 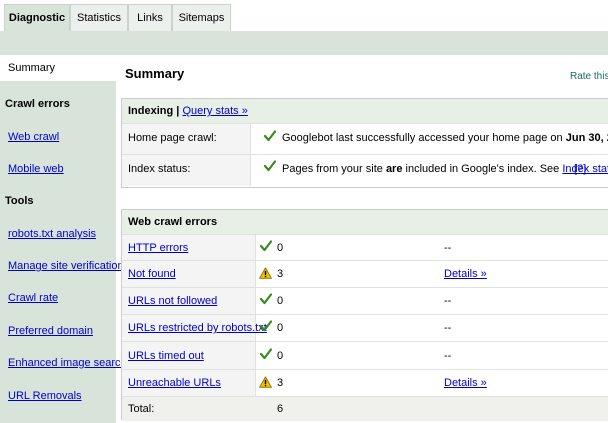 I want to click on crawl-errors-heading: Crawl errors, so click(x=37, y=104).